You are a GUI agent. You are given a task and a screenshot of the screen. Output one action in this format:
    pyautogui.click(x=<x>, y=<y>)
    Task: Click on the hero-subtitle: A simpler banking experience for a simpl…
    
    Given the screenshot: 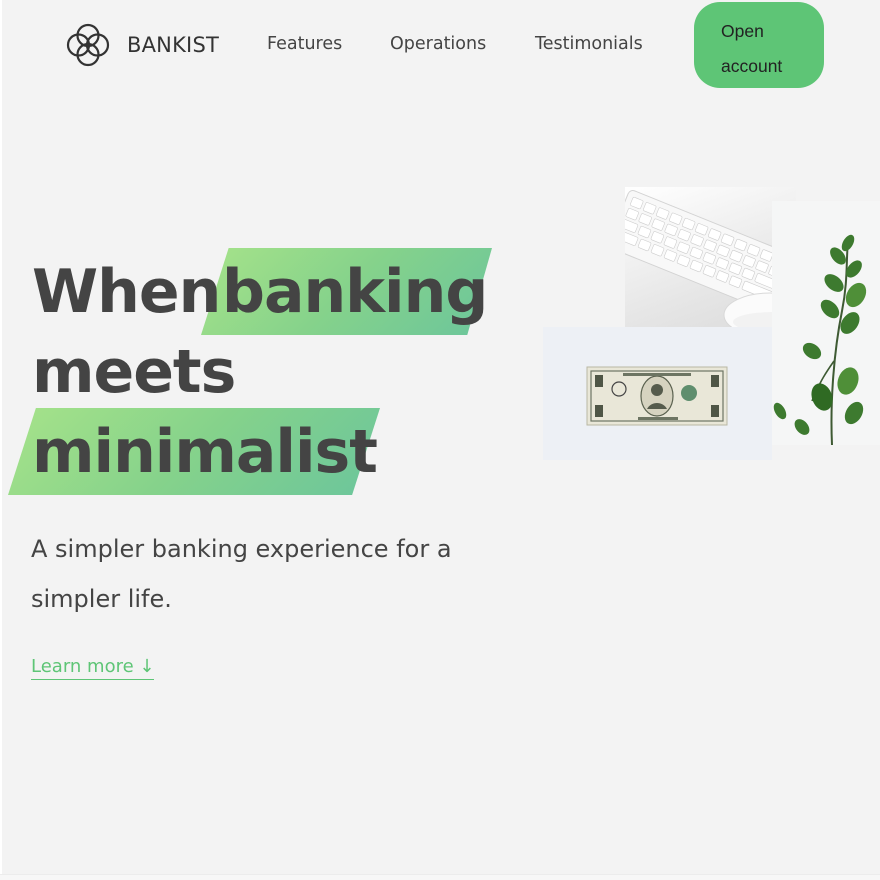 What is the action you would take?
    pyautogui.click(x=241, y=574)
    